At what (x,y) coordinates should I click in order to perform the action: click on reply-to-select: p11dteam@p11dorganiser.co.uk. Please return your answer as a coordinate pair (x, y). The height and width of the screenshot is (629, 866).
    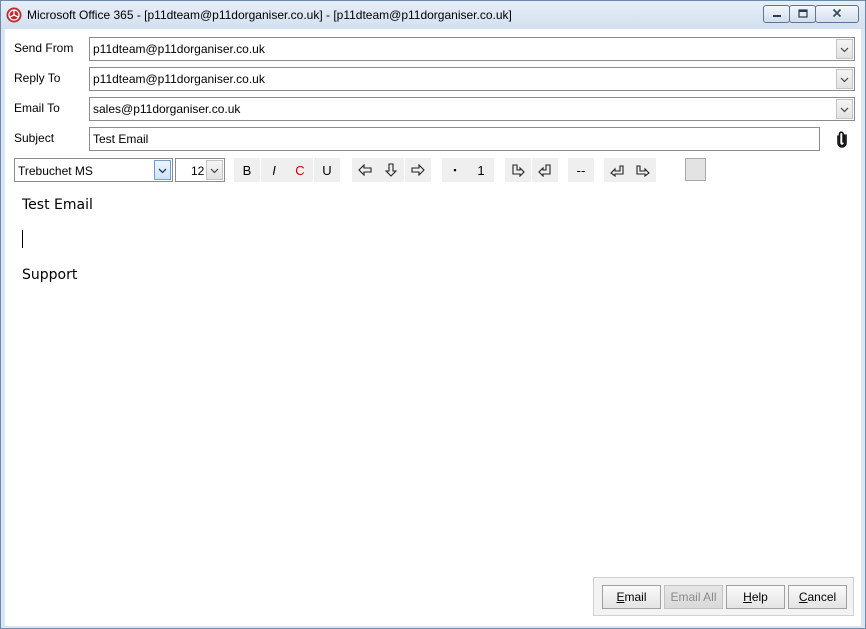
    Looking at the image, I should click on (472, 79).